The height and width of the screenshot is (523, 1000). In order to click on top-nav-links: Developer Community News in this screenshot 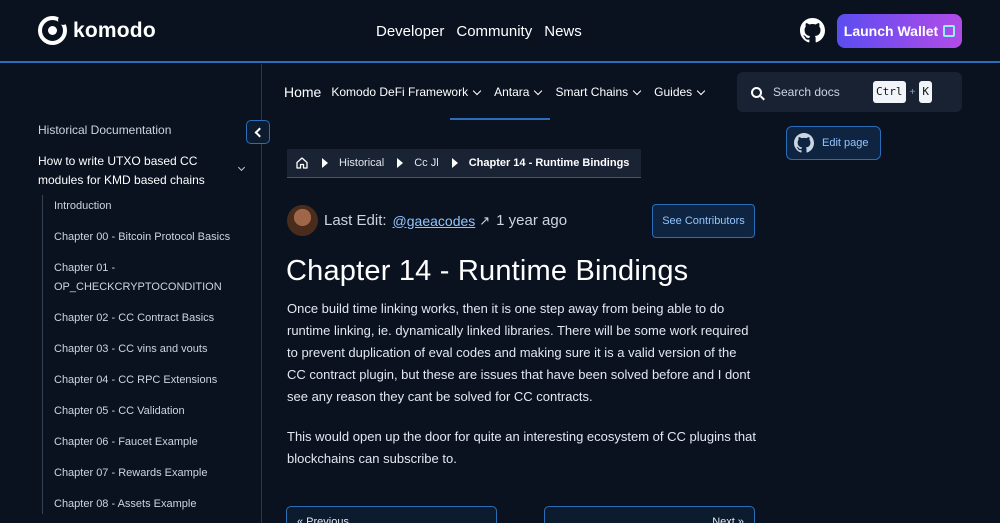, I will do `click(479, 31)`.